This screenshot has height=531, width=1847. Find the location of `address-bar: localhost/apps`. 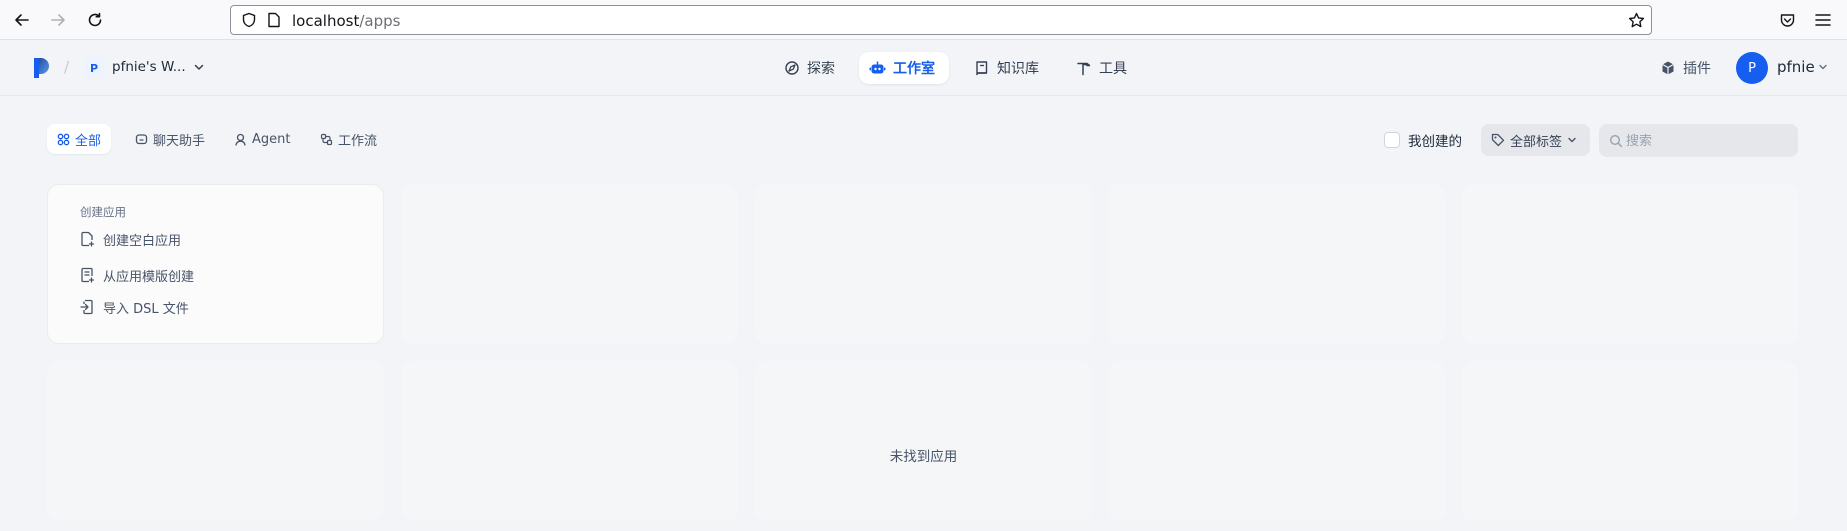

address-bar: localhost/apps is located at coordinates (941, 20).